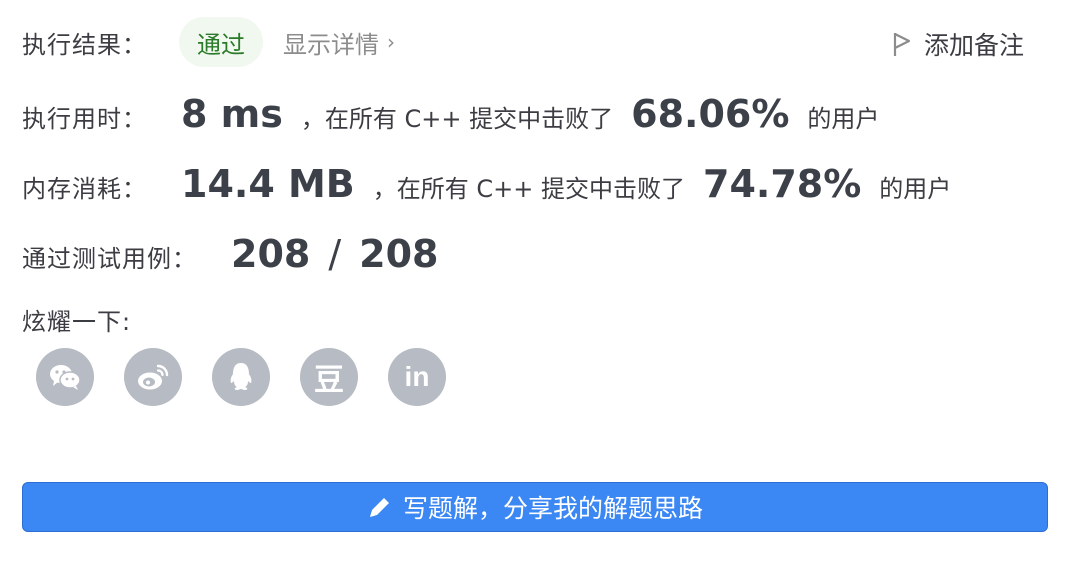 Image resolution: width=1078 pixels, height=562 pixels. I want to click on share-qq-button, so click(241, 377).